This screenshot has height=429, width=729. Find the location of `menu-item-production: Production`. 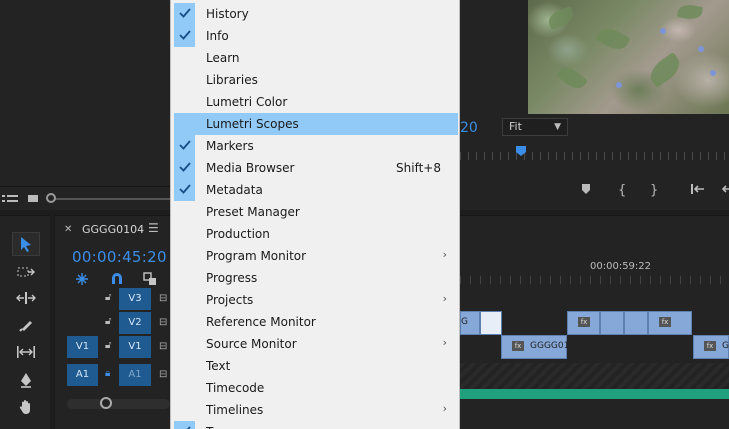

menu-item-production: Production is located at coordinates (316, 234).